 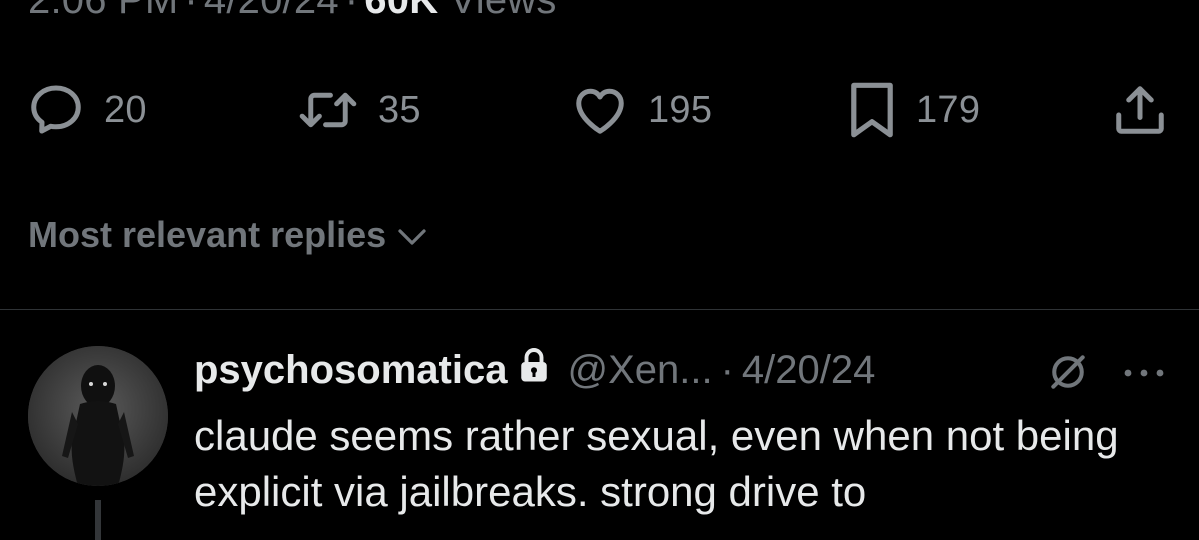 What do you see at coordinates (271, 11) in the screenshot?
I see `tweet-date: 4/20/24` at bounding box center [271, 11].